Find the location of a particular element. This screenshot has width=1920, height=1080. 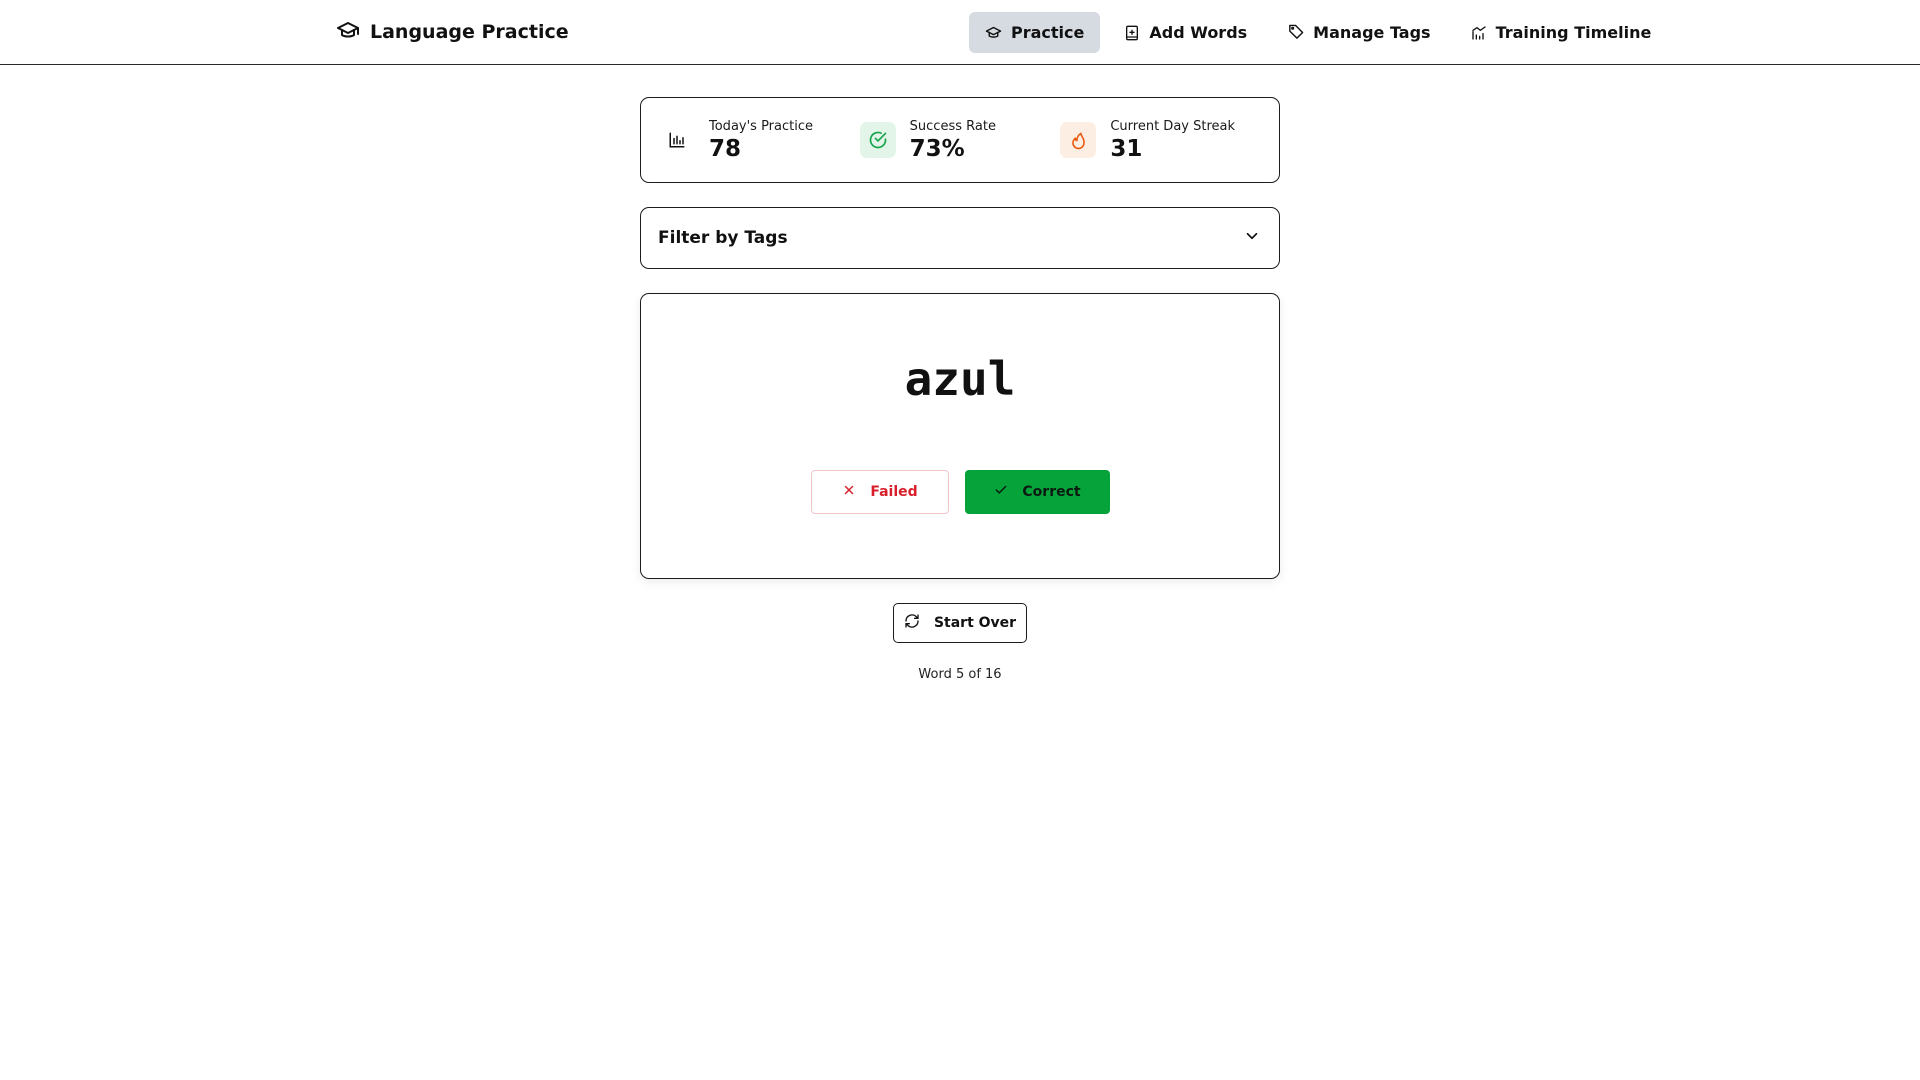

chevron-down-icon is located at coordinates (1252, 238).